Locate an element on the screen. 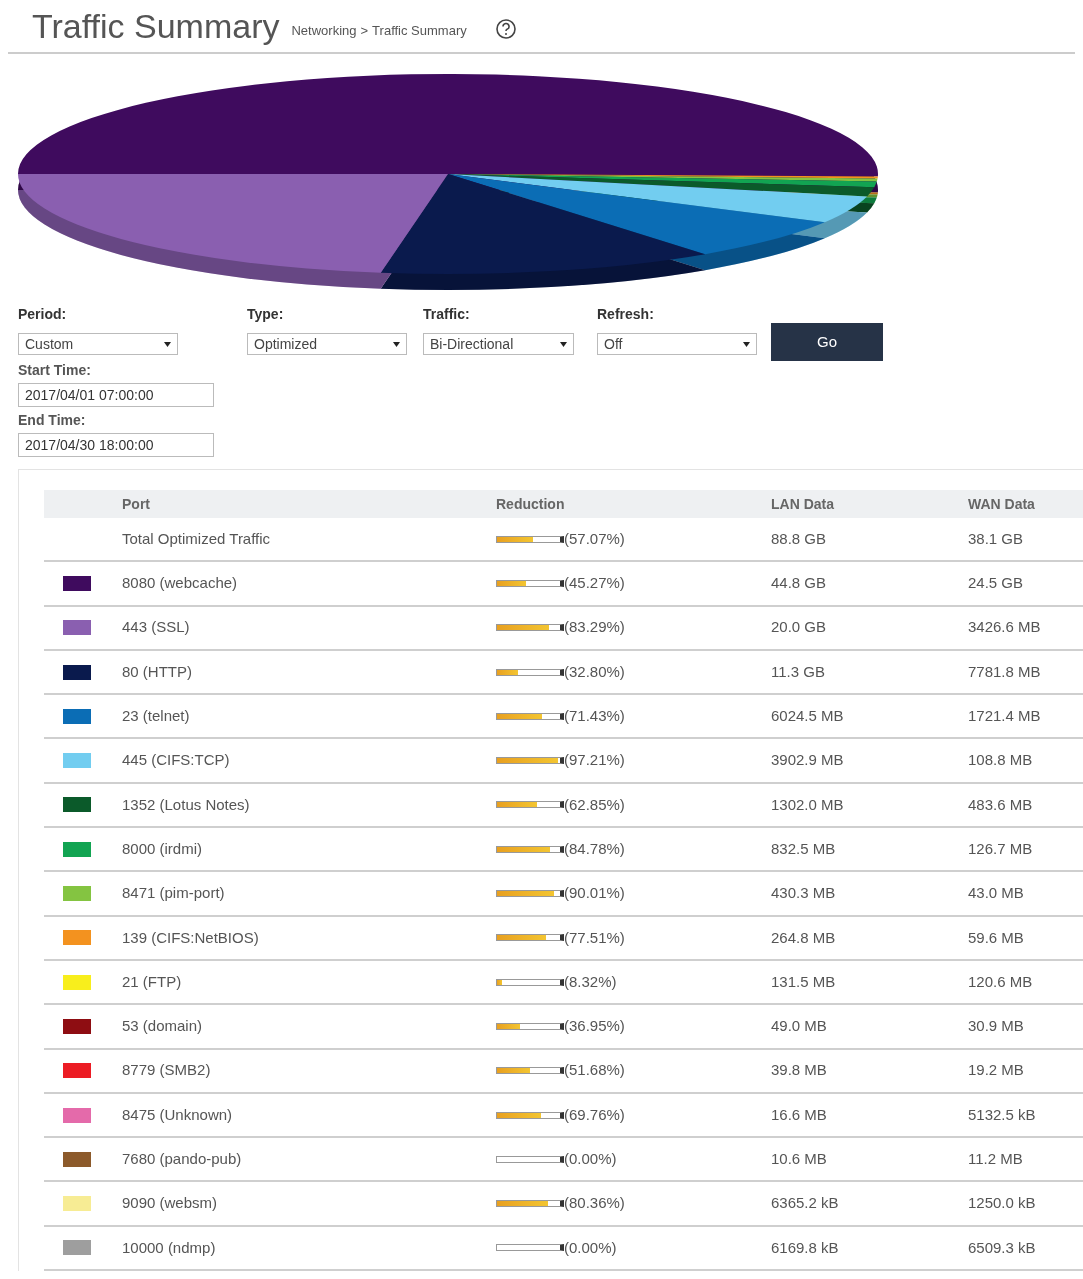 The height and width of the screenshot is (1279, 1083). wan-data-cell-text: 19.2 MB is located at coordinates (996, 1070).